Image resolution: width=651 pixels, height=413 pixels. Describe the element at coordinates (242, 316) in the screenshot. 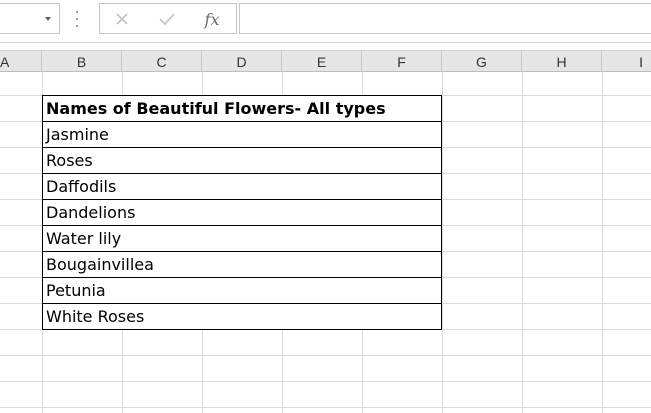

I see `table-cell: White Roses` at that location.